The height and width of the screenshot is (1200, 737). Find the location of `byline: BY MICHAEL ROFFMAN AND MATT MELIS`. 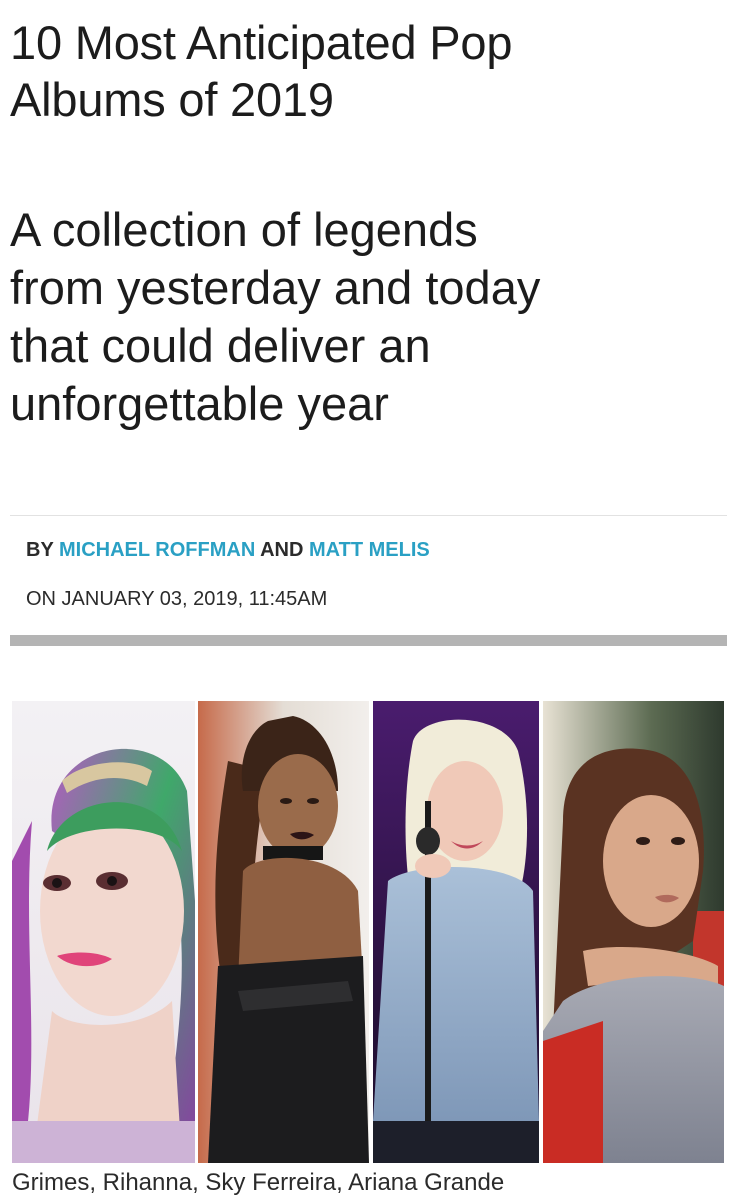

byline: BY MICHAEL ROFFMAN AND MATT MELIS is located at coordinates (228, 550).